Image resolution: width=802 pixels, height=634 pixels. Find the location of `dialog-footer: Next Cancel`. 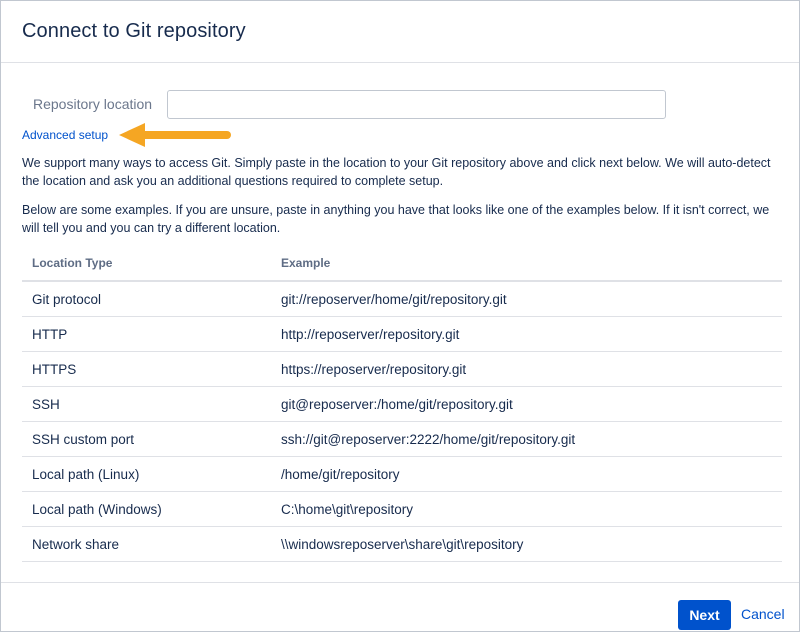

dialog-footer: Next Cancel is located at coordinates (400, 607).